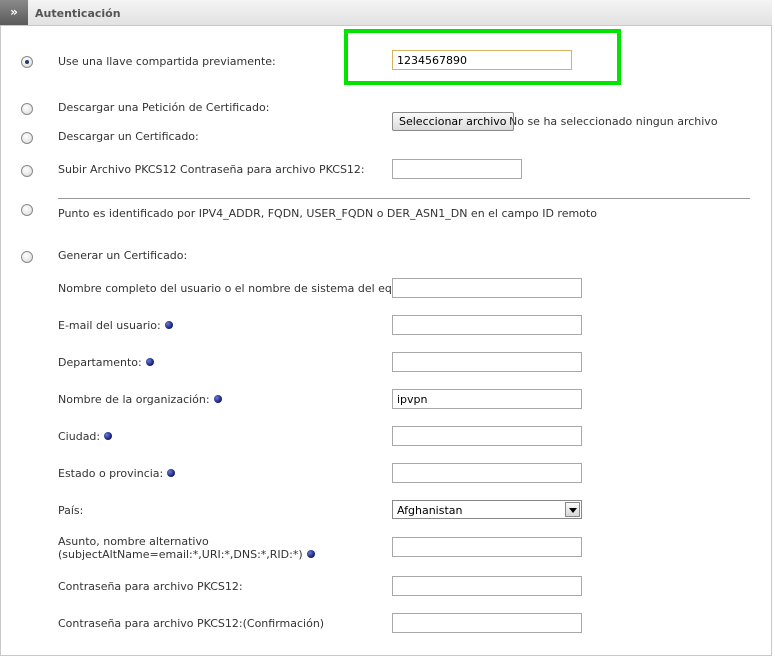 The image size is (775, 658). Describe the element at coordinates (167, 61) in the screenshot. I see `psk-label: Use una llave compartida previamente:` at that location.